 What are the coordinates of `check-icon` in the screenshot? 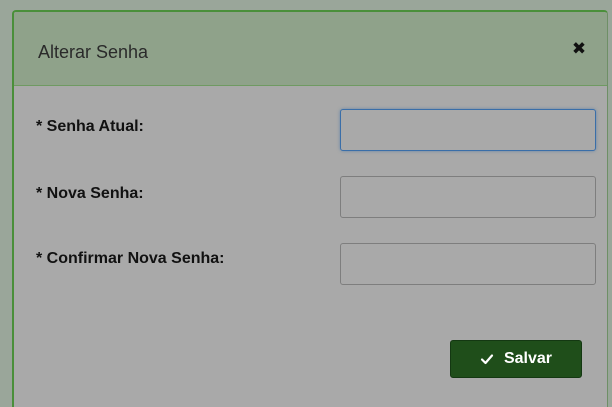 It's located at (487, 359).